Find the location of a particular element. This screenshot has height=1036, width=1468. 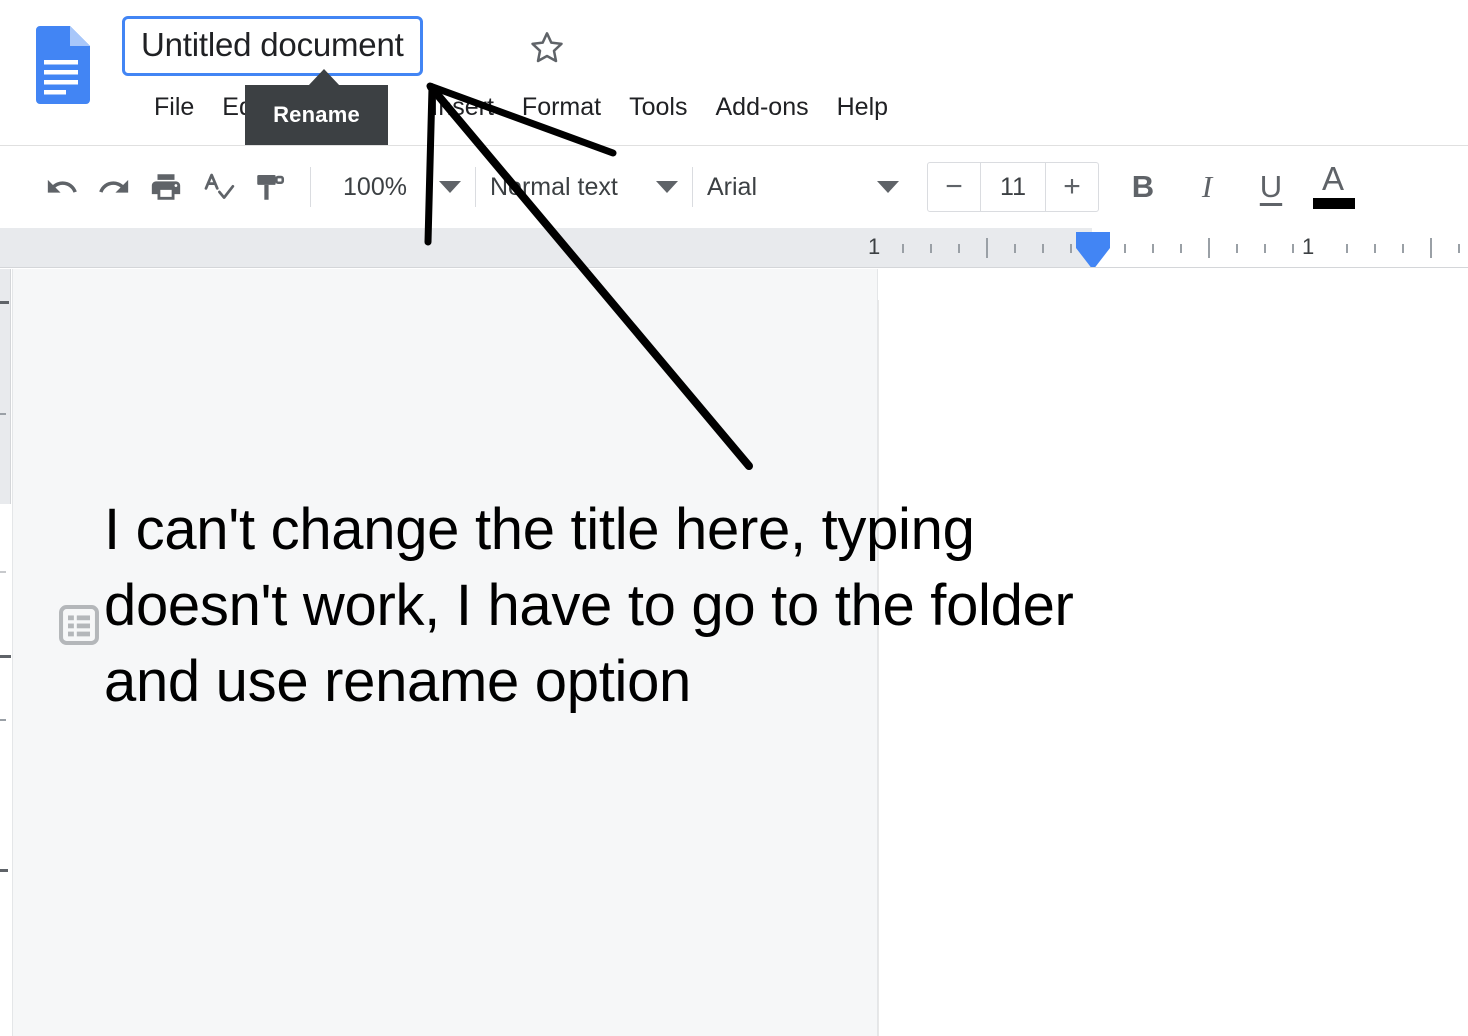

menu-item-insert: Insert is located at coordinates (462, 107).